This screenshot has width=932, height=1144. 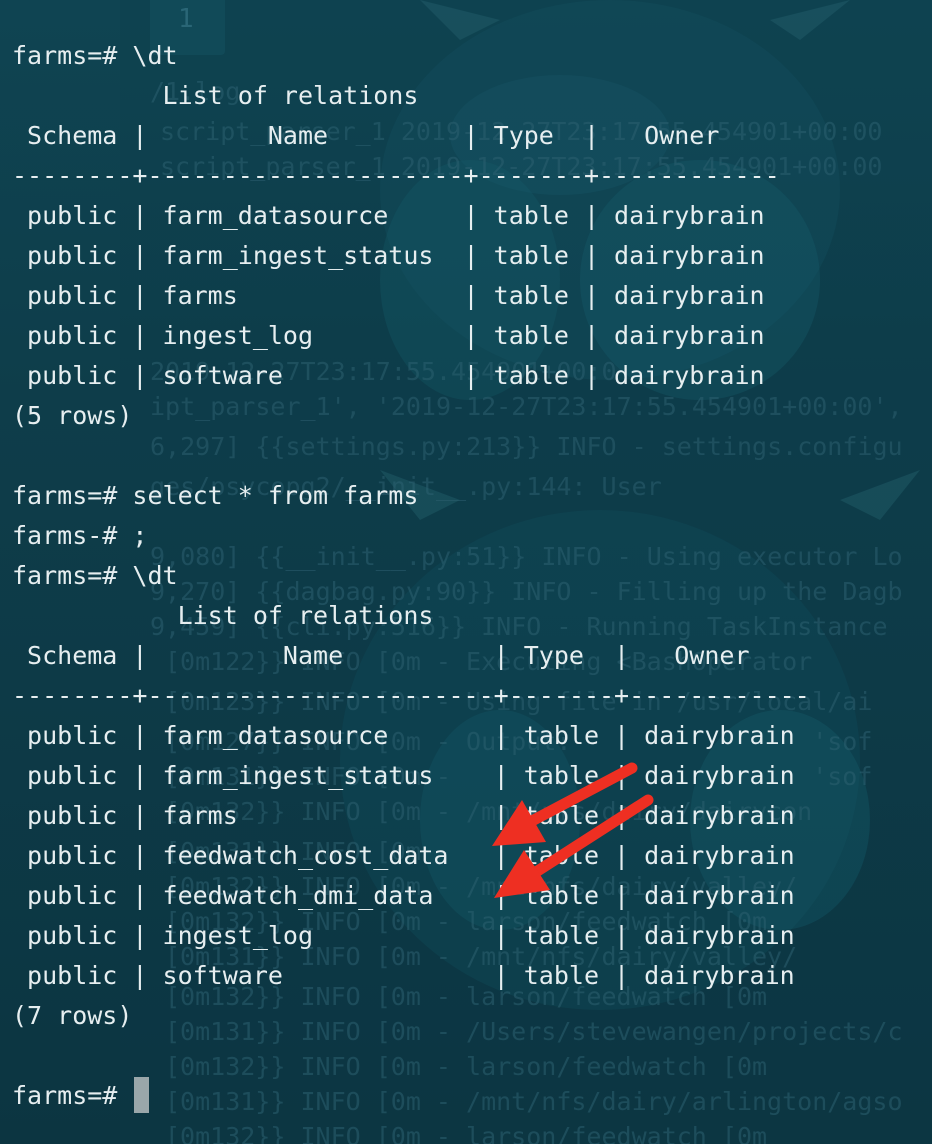 I want to click on terminal-line: farms=# select * from farms, so click(x=215, y=495).